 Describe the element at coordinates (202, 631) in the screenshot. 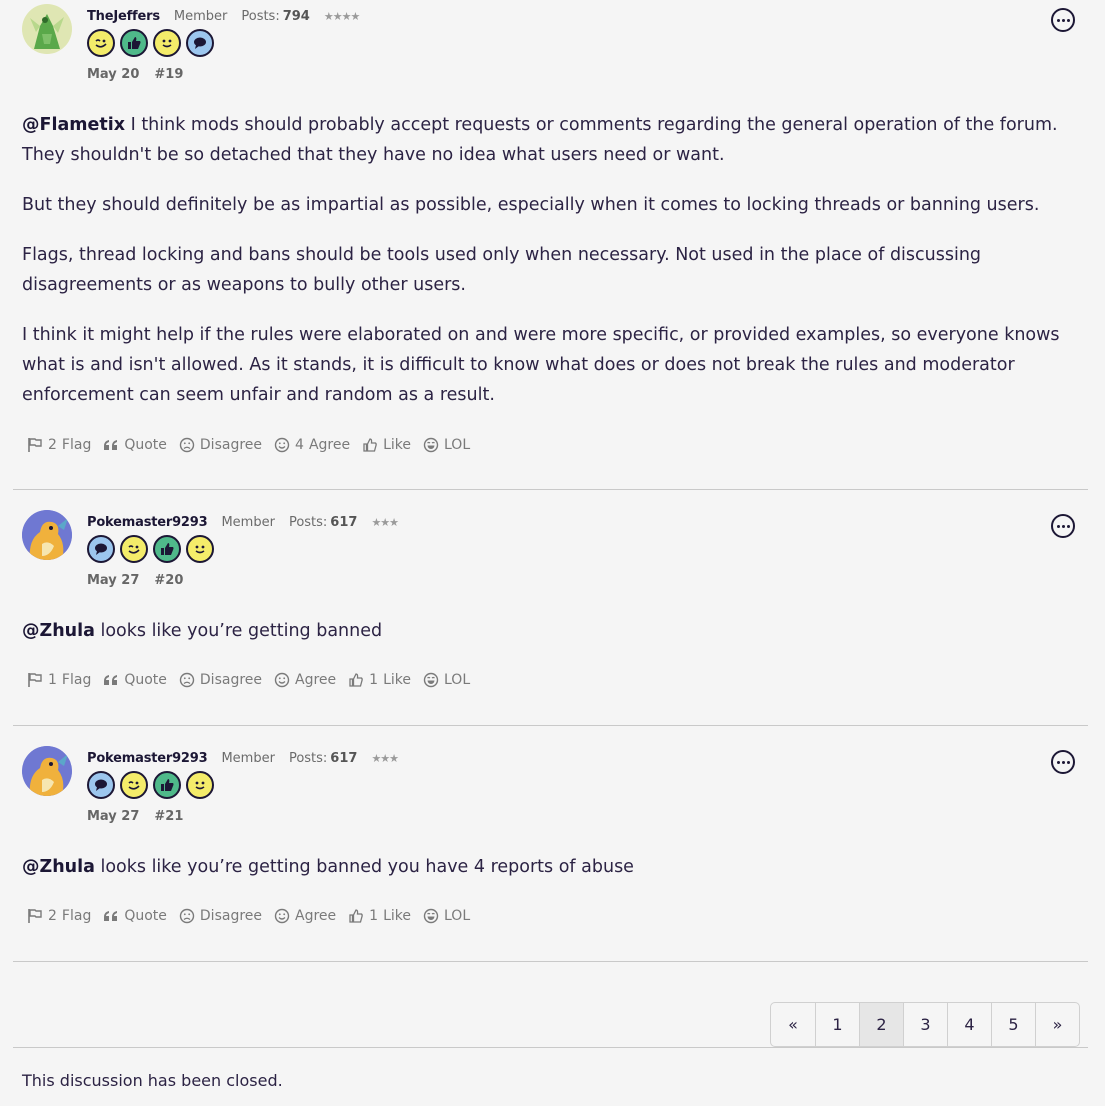

I see `comment-paragraph: @Zhula looks like you’re getting banned` at that location.